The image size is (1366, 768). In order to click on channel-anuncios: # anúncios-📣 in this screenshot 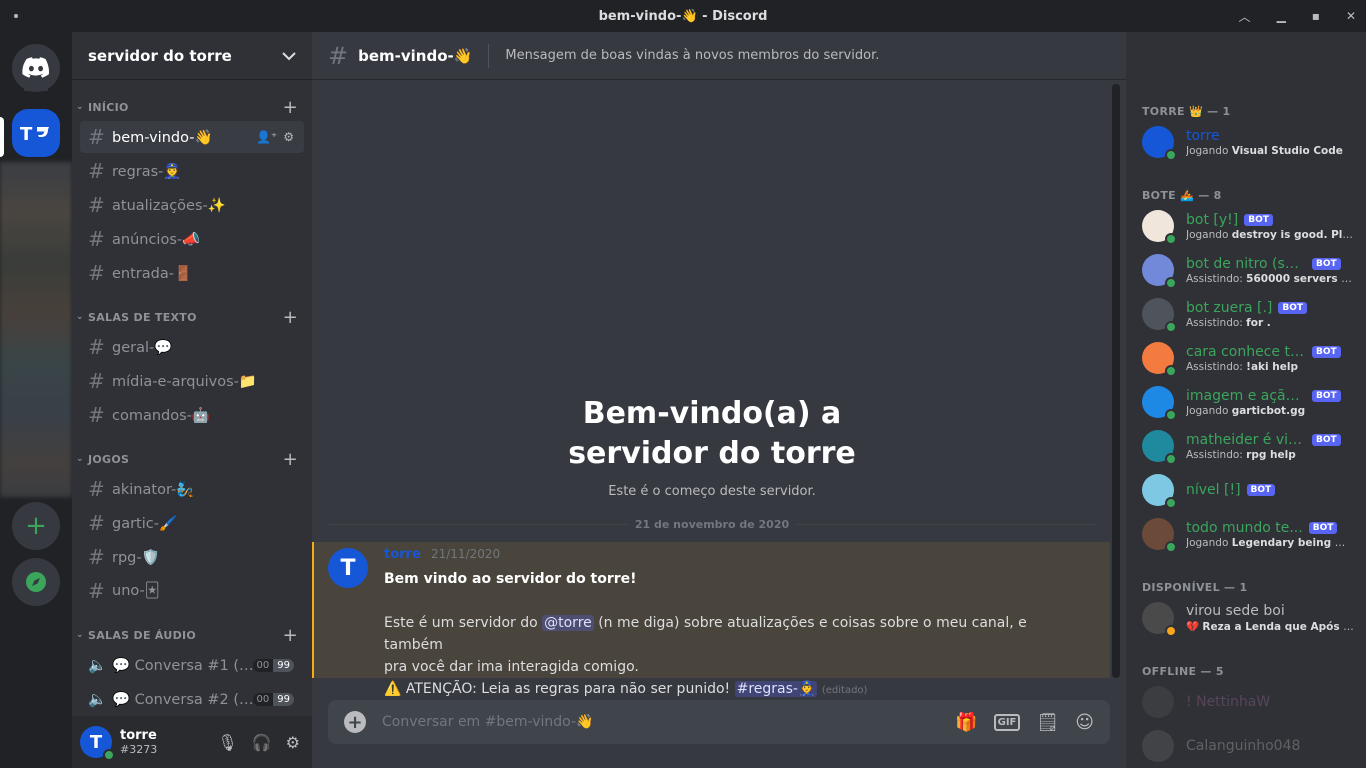, I will do `click(192, 239)`.